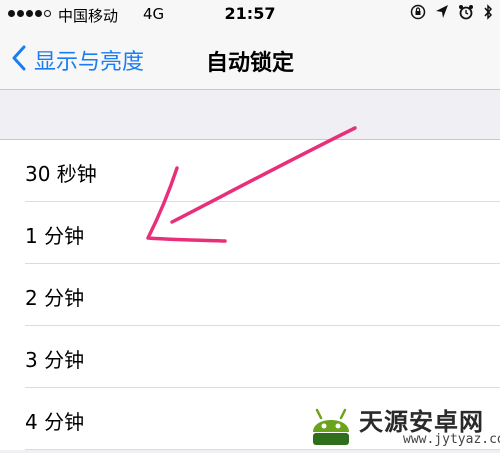 This screenshot has height=453, width=500. What do you see at coordinates (402, 426) in the screenshot?
I see `watermark: 天源安卓网 www.jytyaz.com` at bounding box center [402, 426].